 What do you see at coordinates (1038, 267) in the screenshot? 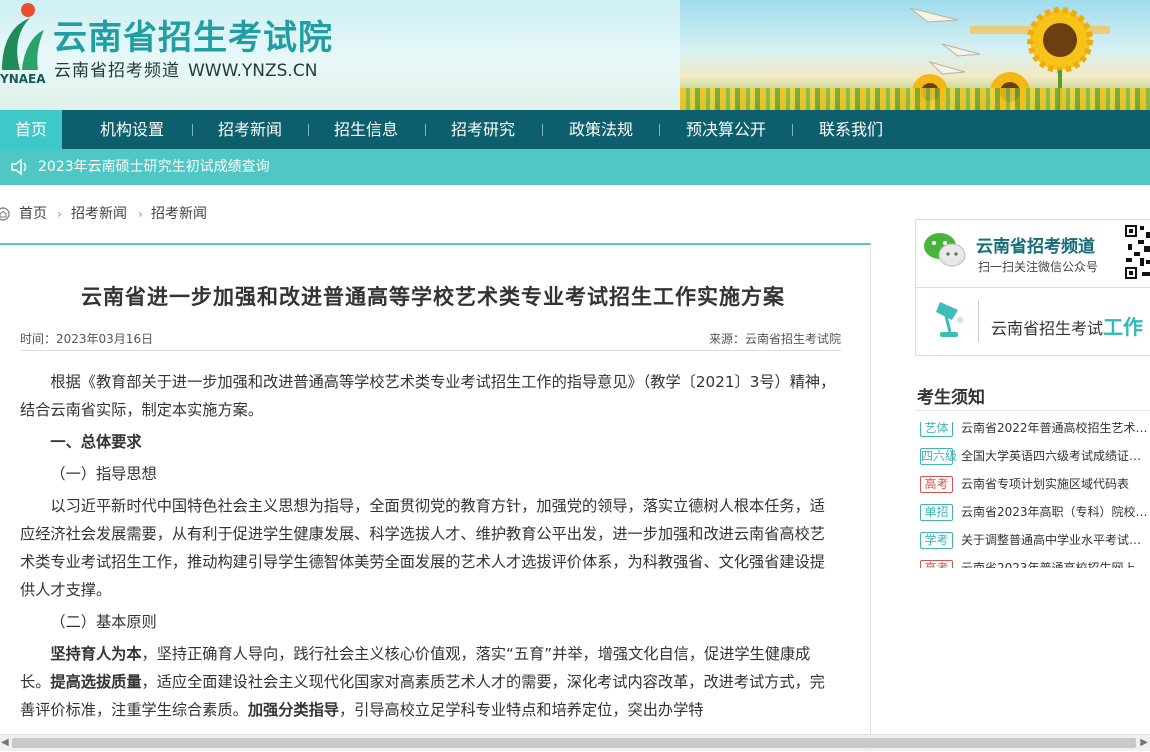
I see `wechat-subtitle: 扫一扫关注微信公众号` at bounding box center [1038, 267].